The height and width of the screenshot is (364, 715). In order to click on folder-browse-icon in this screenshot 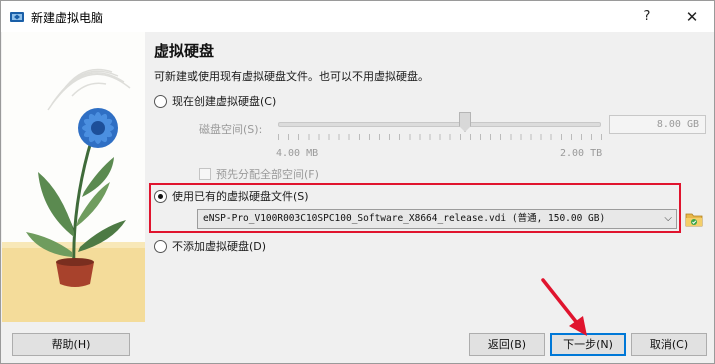, I will do `click(694, 219)`.